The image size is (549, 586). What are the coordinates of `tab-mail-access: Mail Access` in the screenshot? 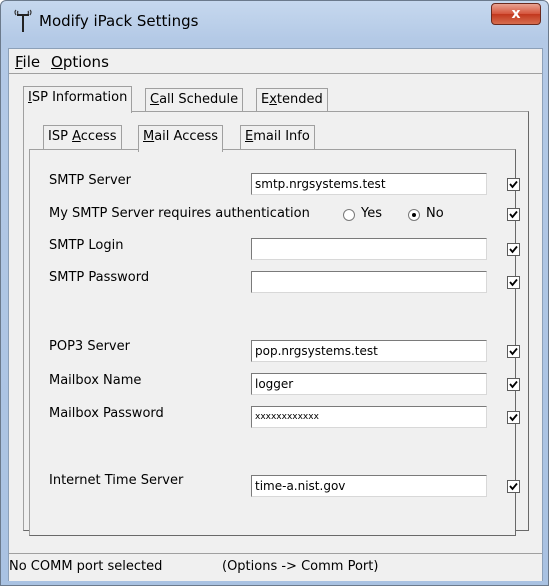 It's located at (181, 138).